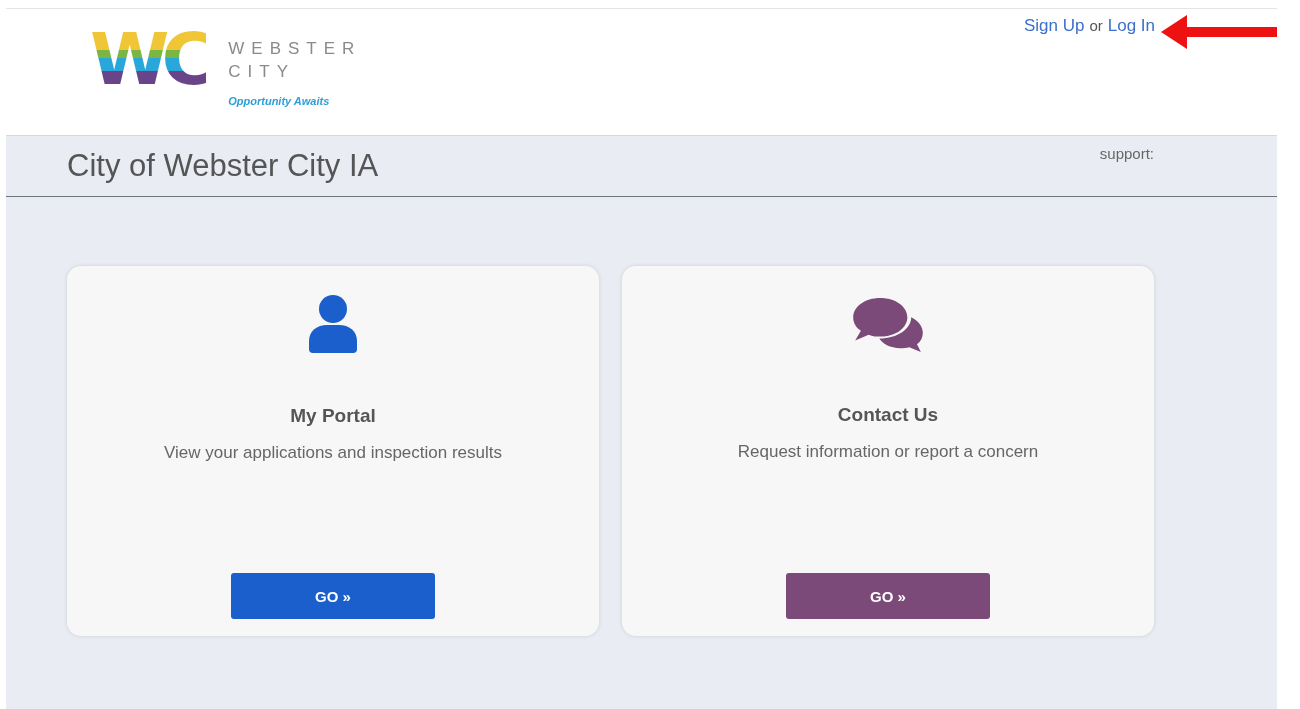 This screenshot has width=1300, height=709. What do you see at coordinates (888, 415) in the screenshot?
I see `card-title: Contact Us` at bounding box center [888, 415].